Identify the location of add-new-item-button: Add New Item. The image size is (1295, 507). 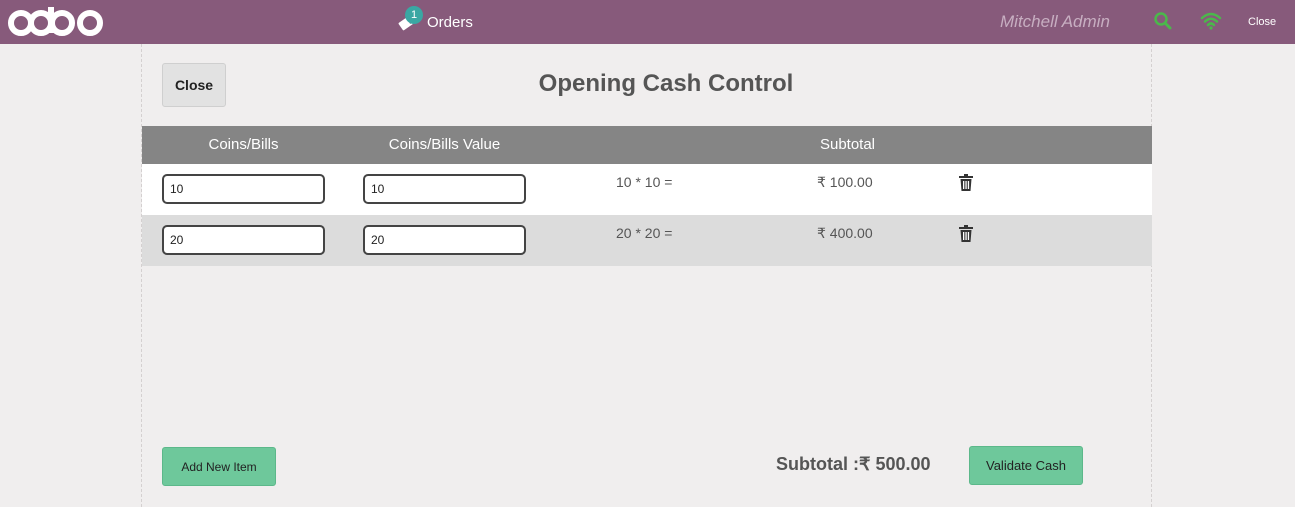
(219, 466).